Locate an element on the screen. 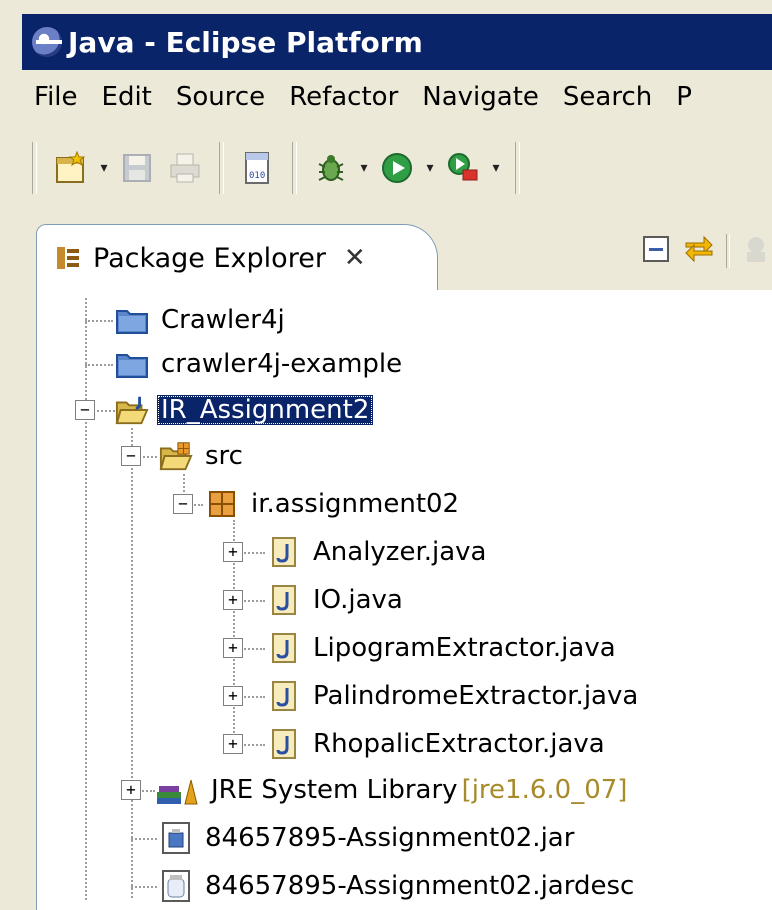 This screenshot has width=772, height=910. external-tools-icon is located at coordinates (463, 168).